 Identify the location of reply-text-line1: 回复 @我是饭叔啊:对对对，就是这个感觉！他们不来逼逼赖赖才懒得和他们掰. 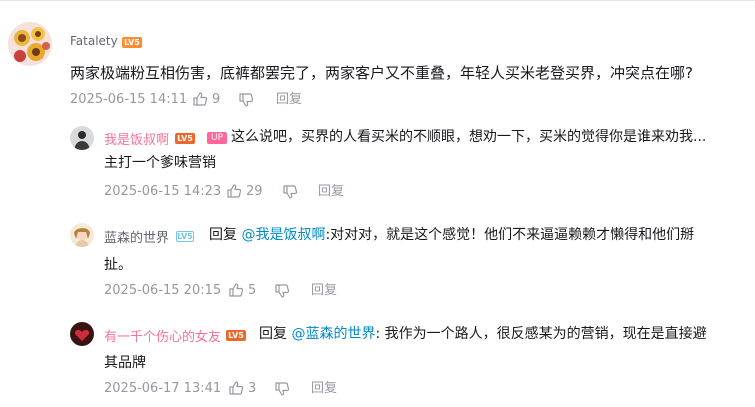
(451, 235).